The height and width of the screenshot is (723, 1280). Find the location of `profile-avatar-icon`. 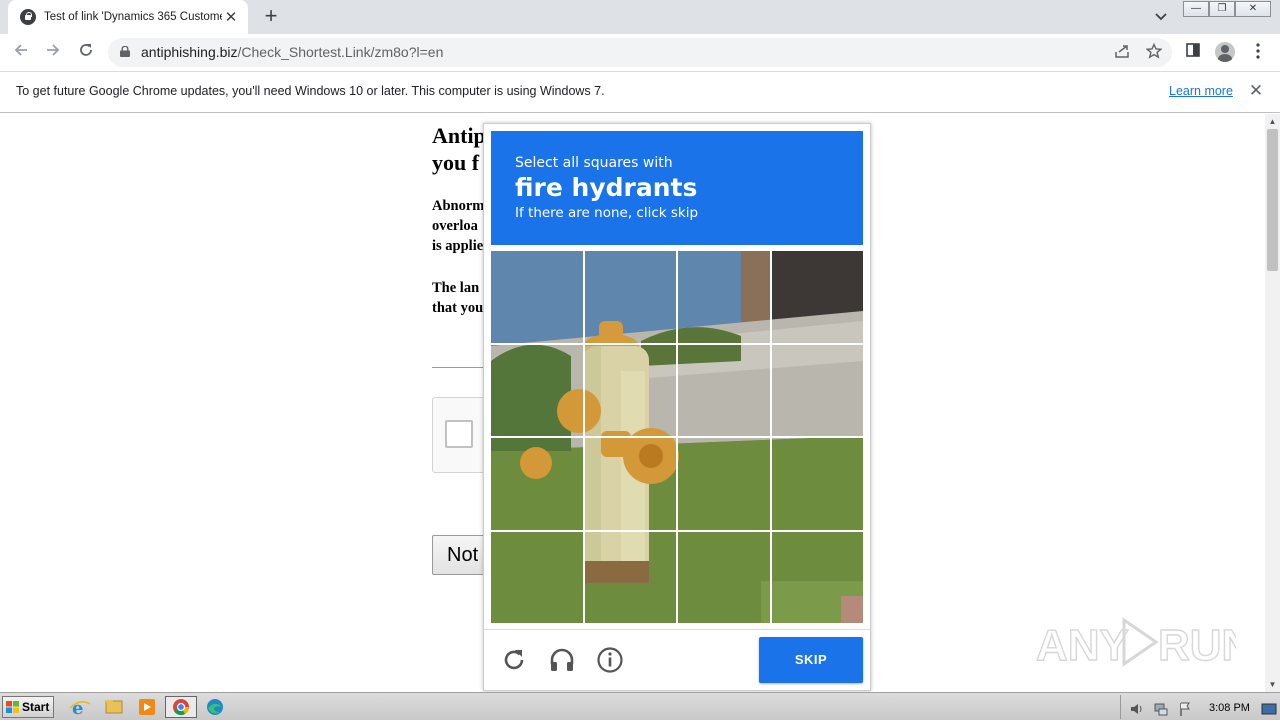

profile-avatar-icon is located at coordinates (1225, 52).